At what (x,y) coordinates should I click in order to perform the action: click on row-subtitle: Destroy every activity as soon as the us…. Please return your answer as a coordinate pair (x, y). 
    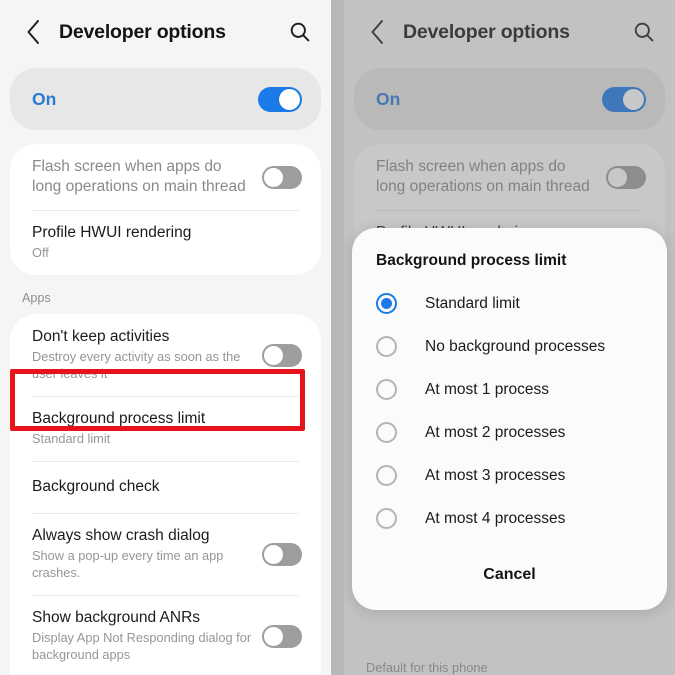
    Looking at the image, I should click on (136, 365).